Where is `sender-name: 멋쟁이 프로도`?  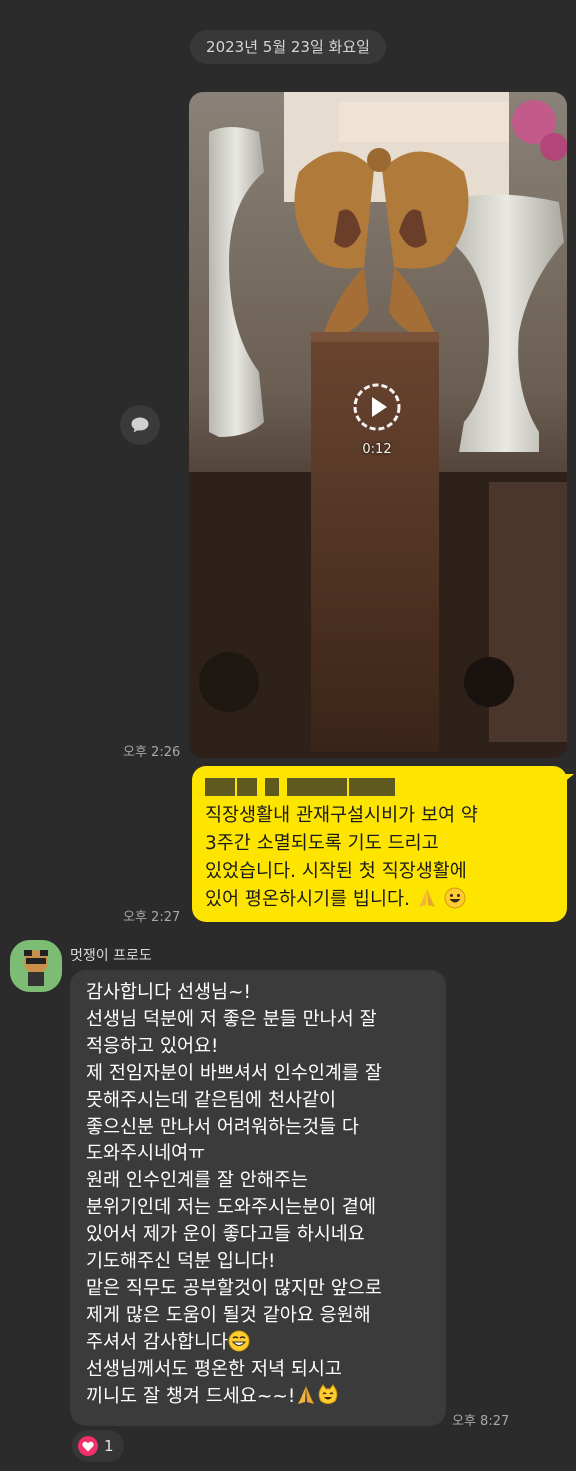
sender-name: 멋쟁이 프로도 is located at coordinates (111, 956).